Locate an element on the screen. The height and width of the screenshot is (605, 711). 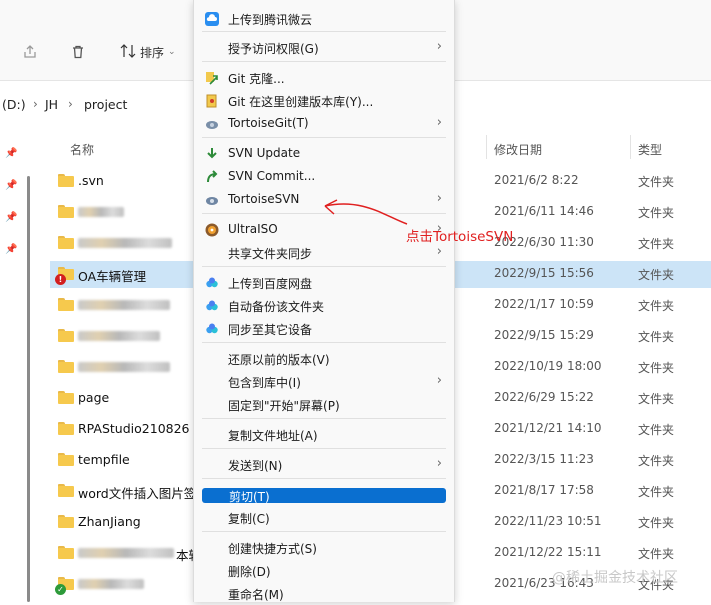
menu-item-label: TortoiseGit(T) is located at coordinates (268, 123).